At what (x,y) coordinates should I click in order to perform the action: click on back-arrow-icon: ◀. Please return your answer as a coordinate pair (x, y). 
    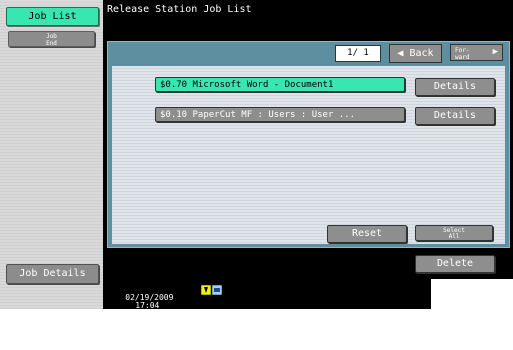
    Looking at the image, I should click on (400, 53).